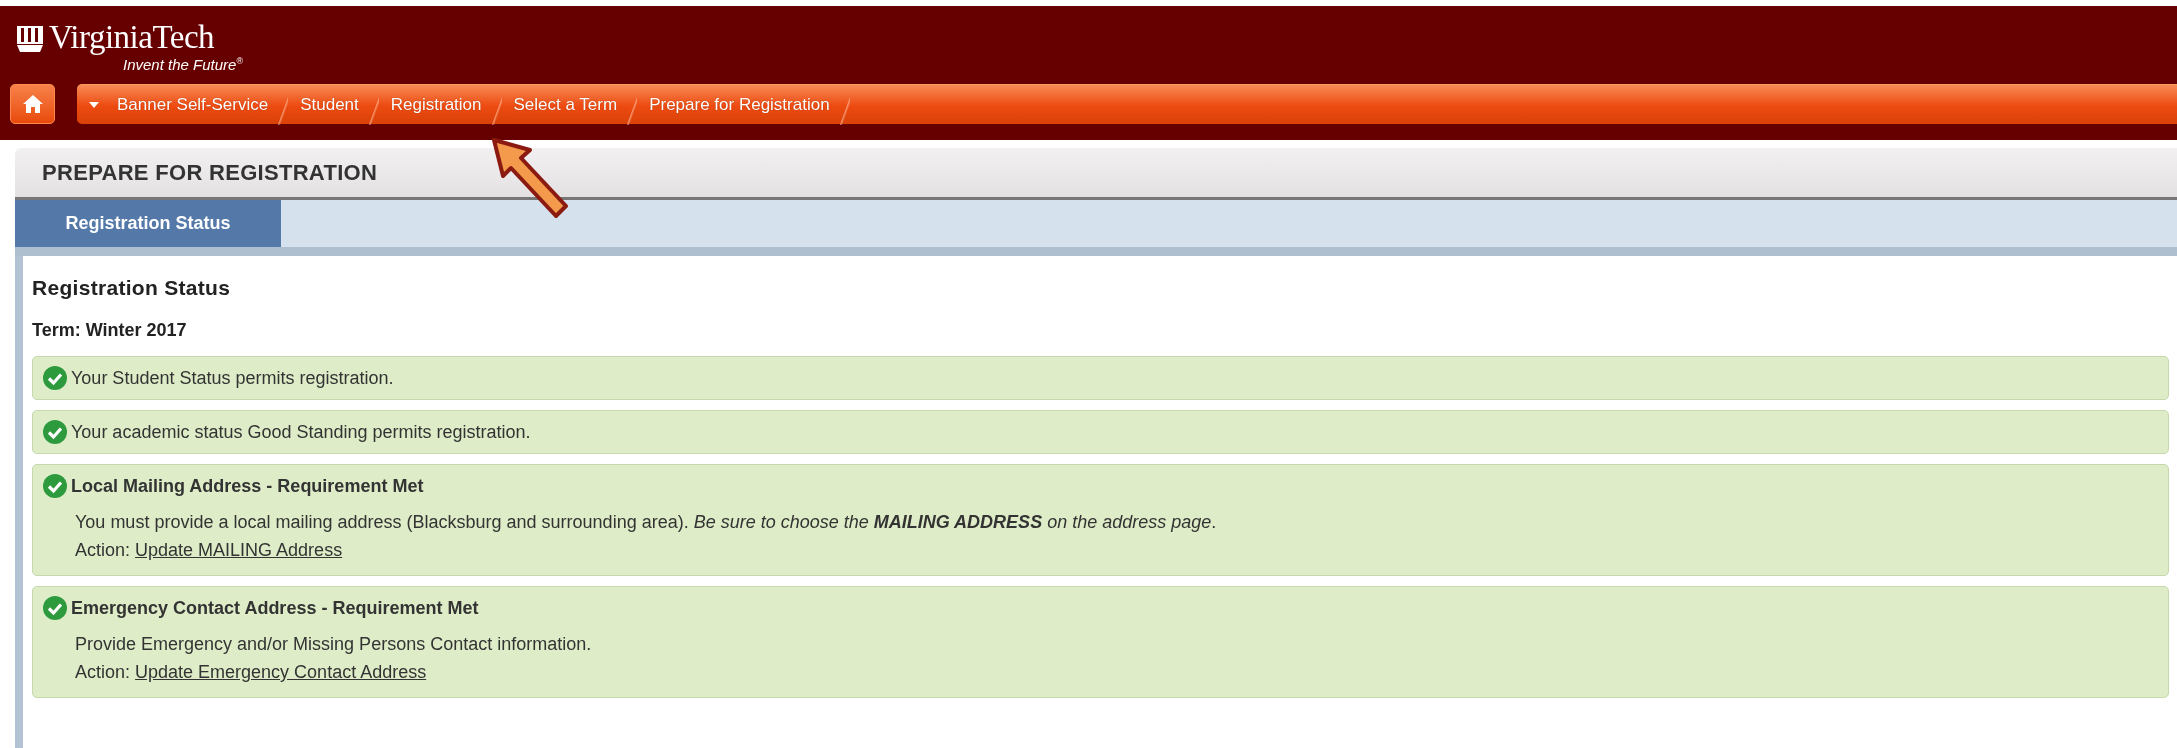 Image resolution: width=2177 pixels, height=748 pixels. Describe the element at coordinates (232, 378) in the screenshot. I see `status-message: Your Student Status permits registration.` at that location.